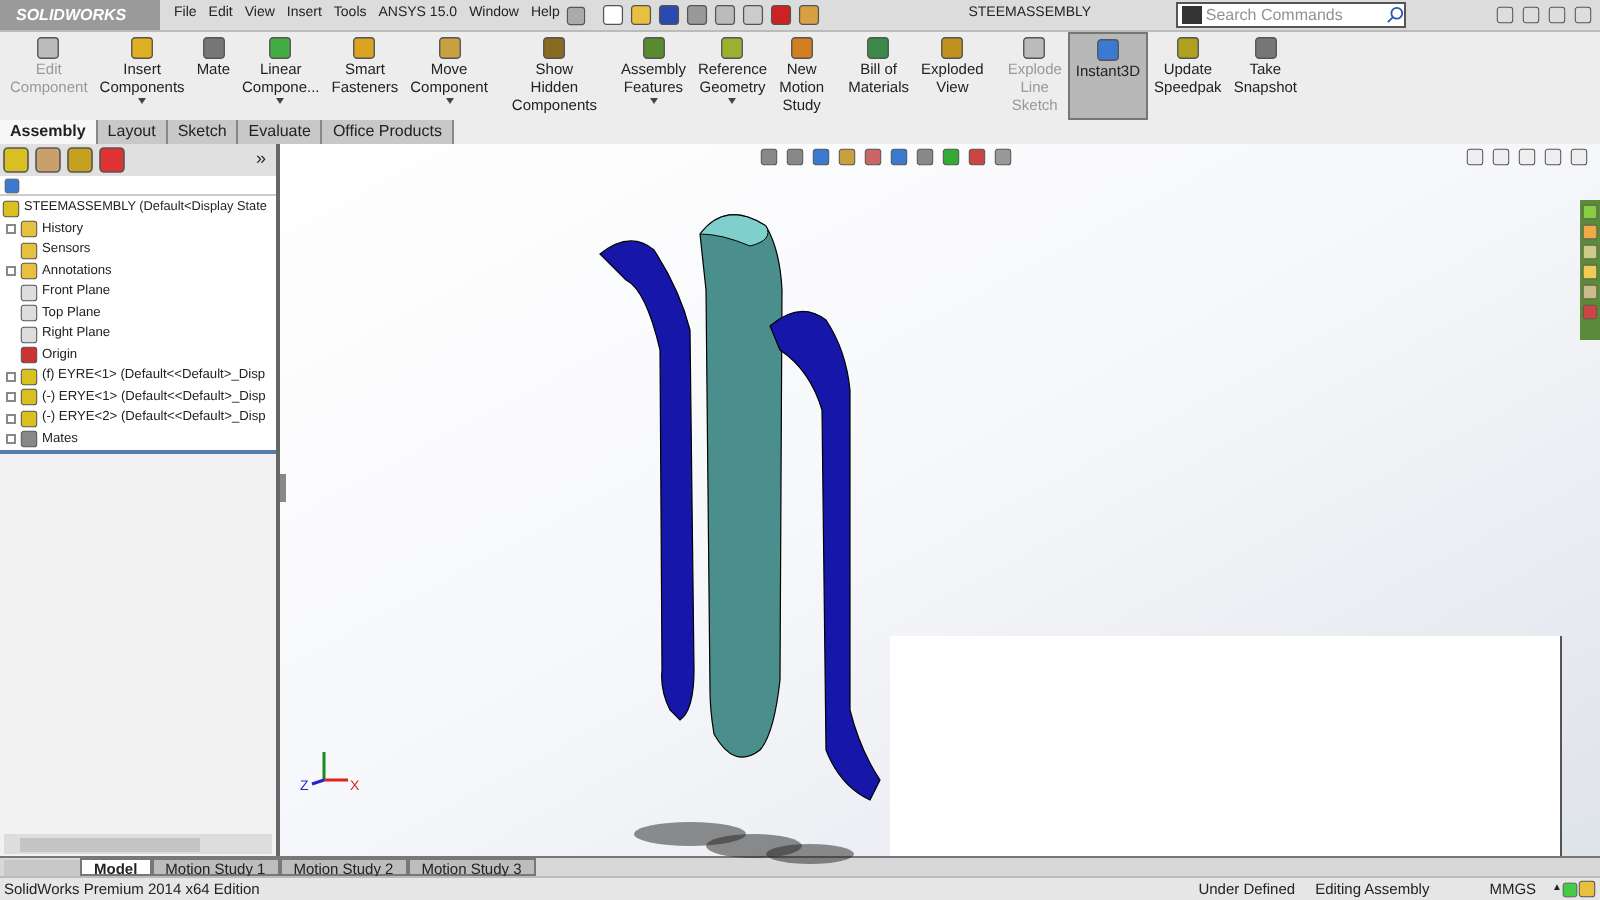 This screenshot has height=900, width=1600. Describe the element at coordinates (1394, 15) in the screenshot. I see `search-icon` at that location.